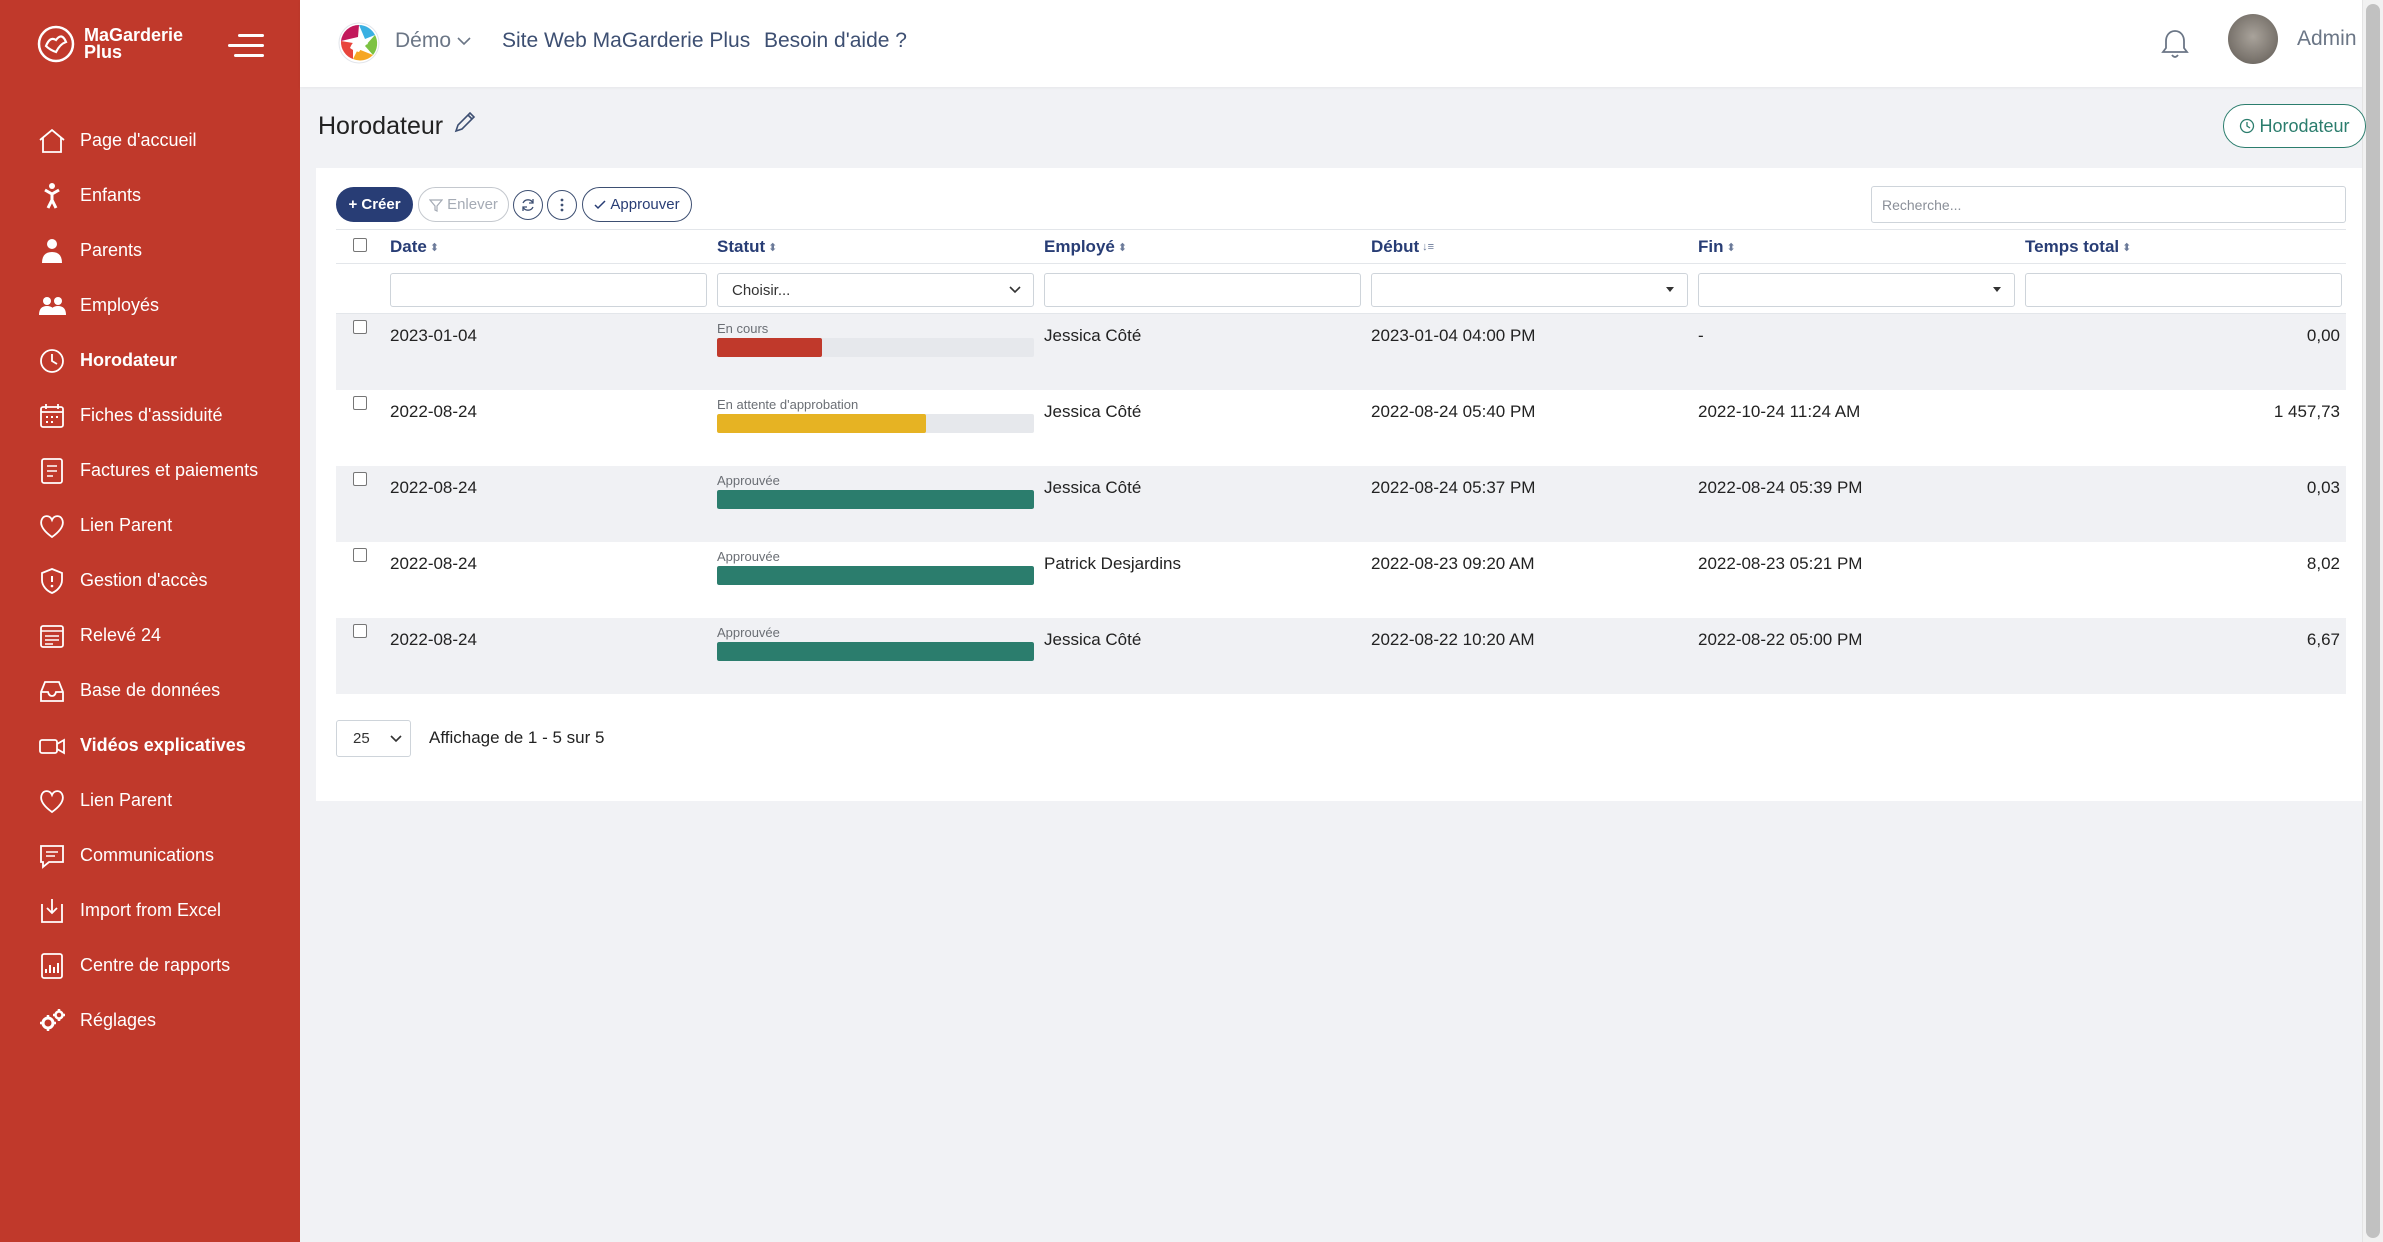 Image resolution: width=2383 pixels, height=1242 pixels. Describe the element at coordinates (52, 416) in the screenshot. I see `calendar-icon` at that location.